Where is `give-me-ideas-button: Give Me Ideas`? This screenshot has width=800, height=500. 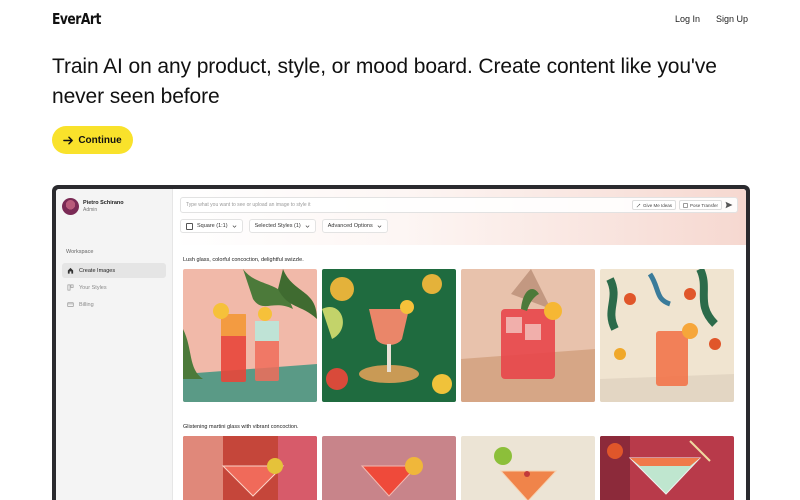
give-me-ideas-button: Give Me Ideas is located at coordinates (653, 205).